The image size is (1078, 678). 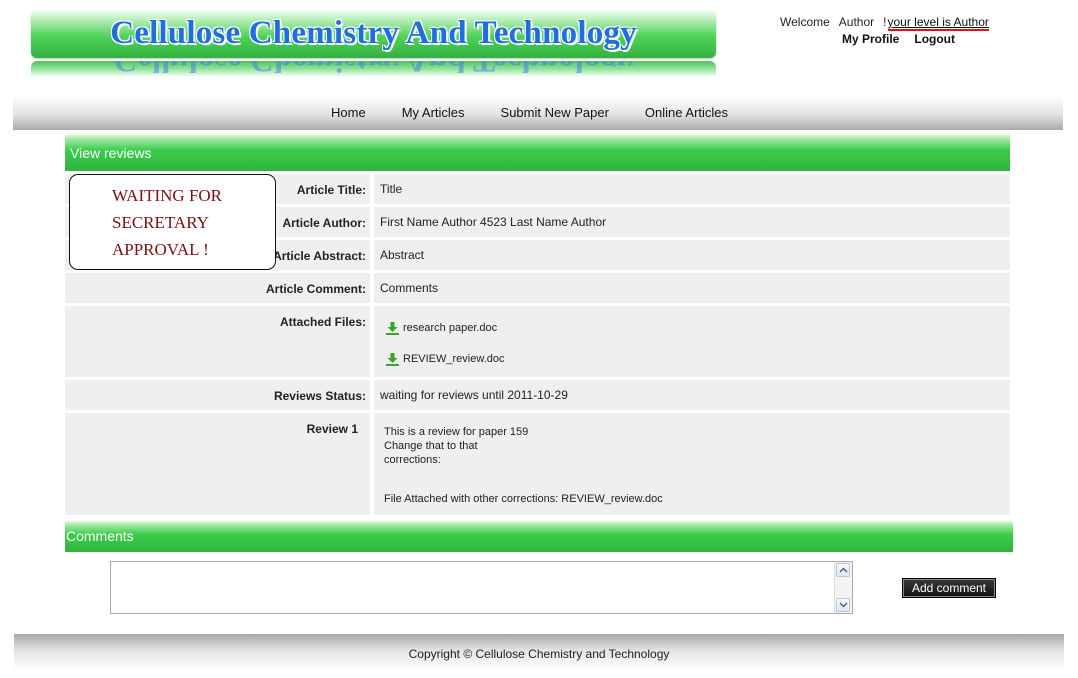 I want to click on article-comment-label: Article Comment:, so click(x=217, y=288).